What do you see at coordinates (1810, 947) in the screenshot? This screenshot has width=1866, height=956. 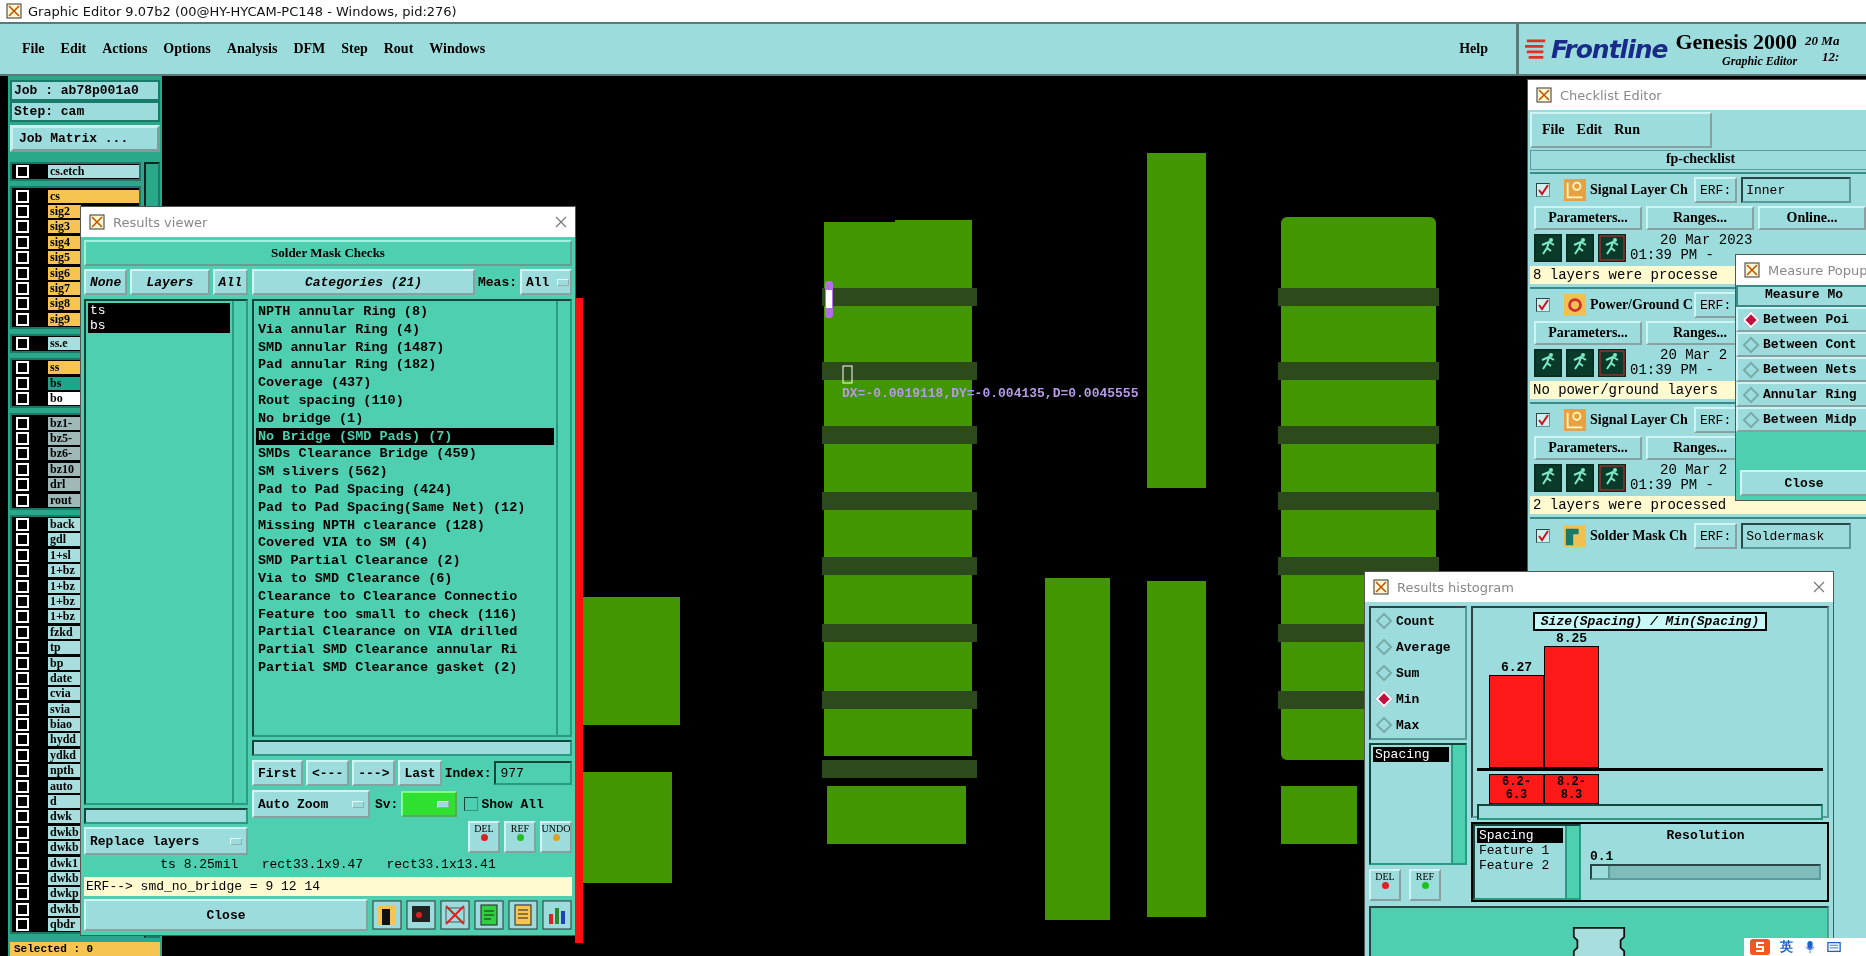 I see `microphone-icon` at bounding box center [1810, 947].